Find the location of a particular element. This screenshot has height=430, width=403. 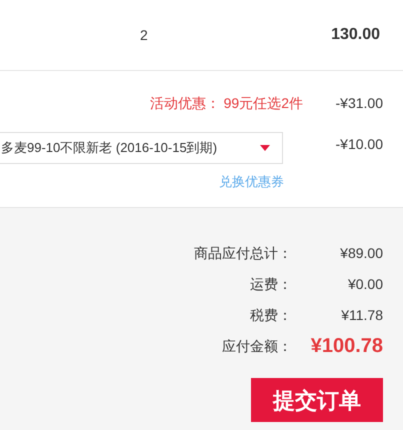

summary-value: ¥0.00 is located at coordinates (364, 283).